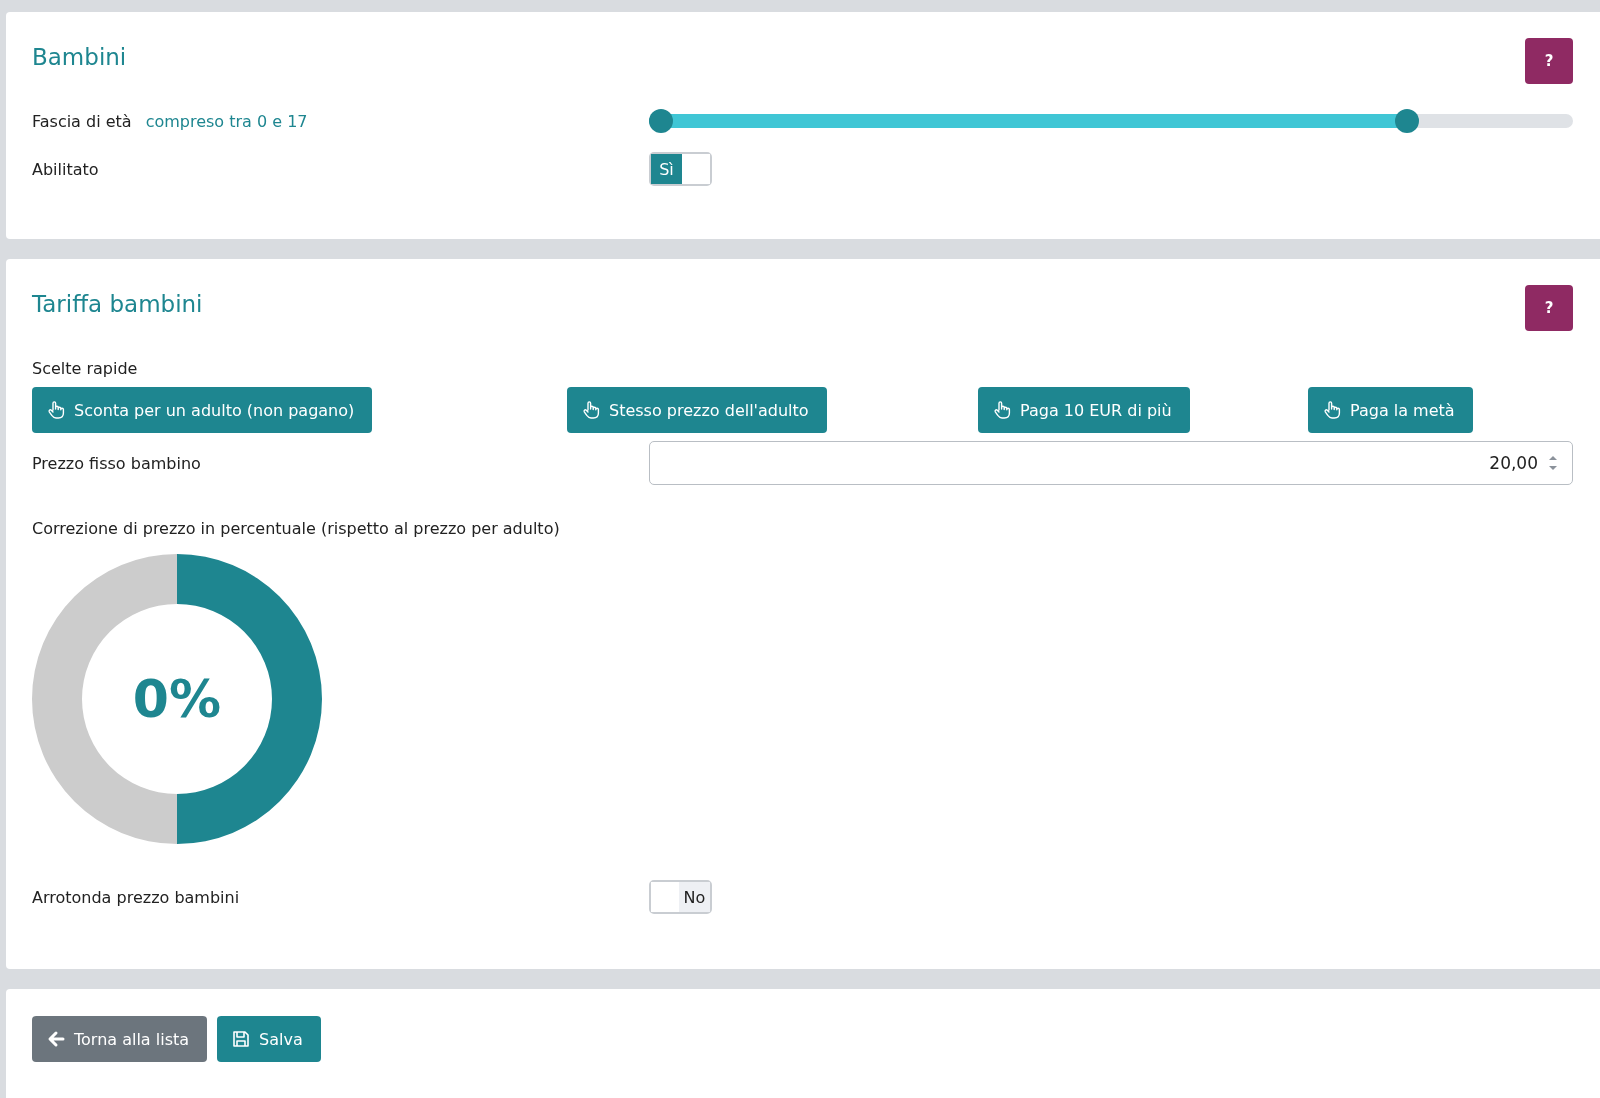 Image resolution: width=1600 pixels, height=1098 pixels. I want to click on spinner-arrows-icon, so click(1553, 463).